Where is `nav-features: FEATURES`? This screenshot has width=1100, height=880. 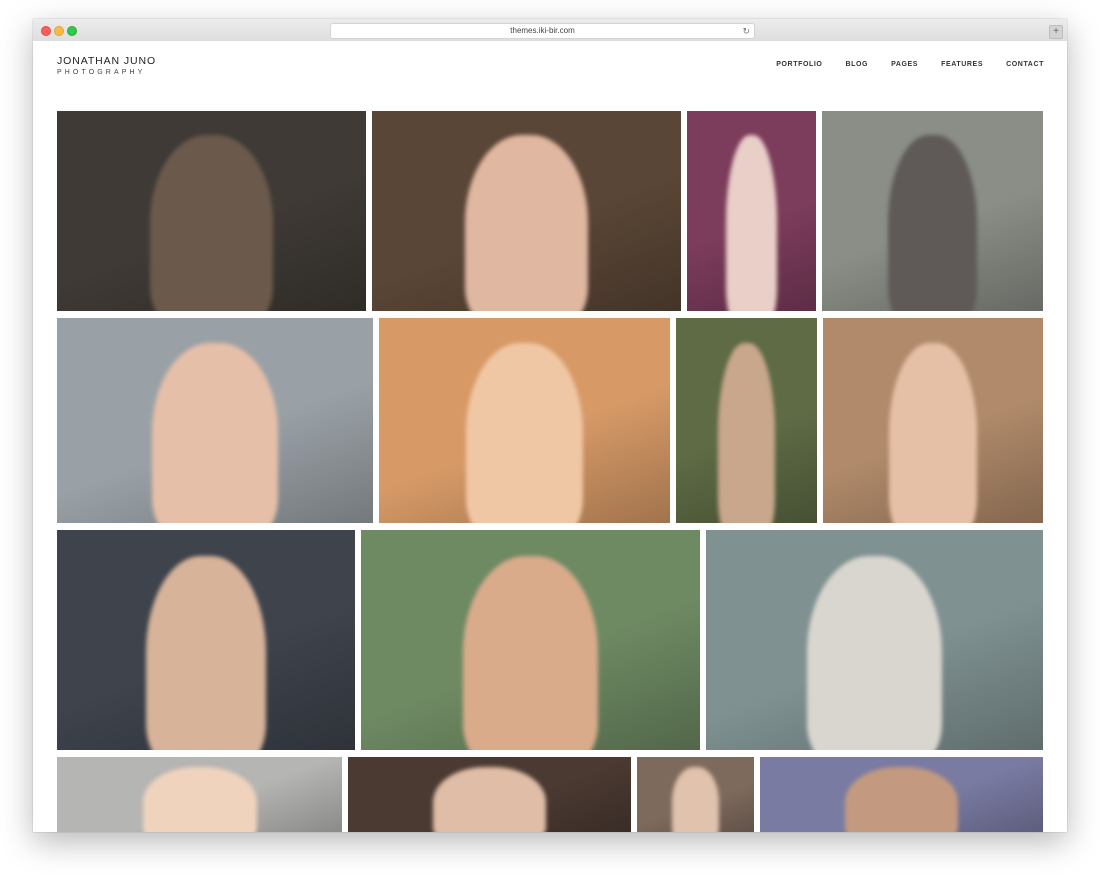
nav-features: FEATURES is located at coordinates (962, 64).